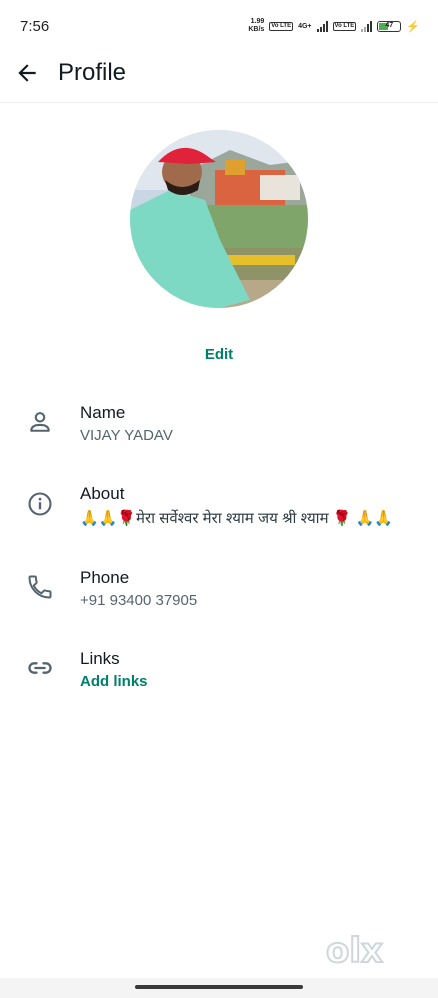 The height and width of the screenshot is (998, 438). What do you see at coordinates (40, 587) in the screenshot?
I see `phone-icon` at bounding box center [40, 587].